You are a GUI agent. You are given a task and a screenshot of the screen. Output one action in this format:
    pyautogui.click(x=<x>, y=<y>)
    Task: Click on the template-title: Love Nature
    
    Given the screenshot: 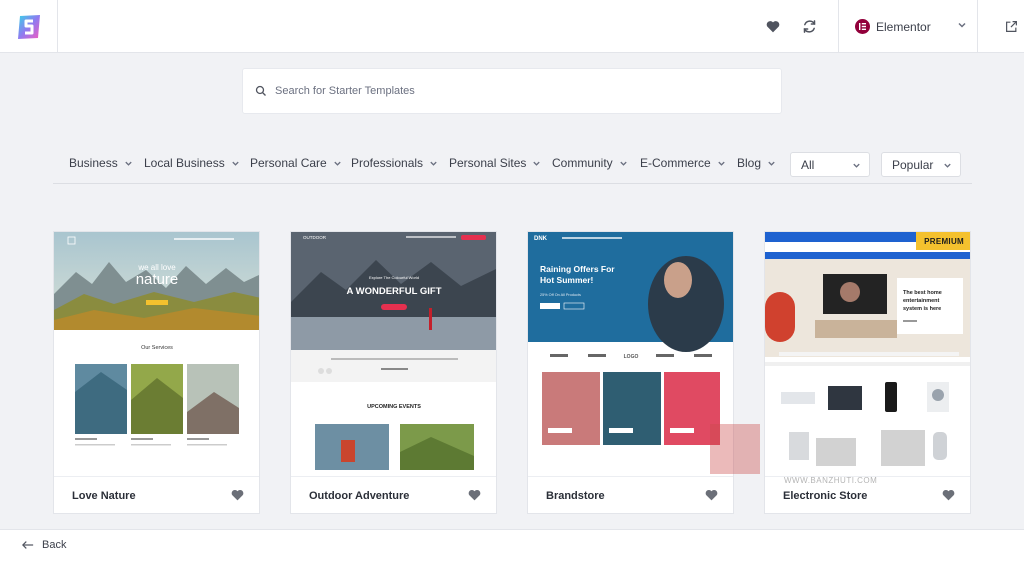 What is the action you would take?
    pyautogui.click(x=104, y=496)
    